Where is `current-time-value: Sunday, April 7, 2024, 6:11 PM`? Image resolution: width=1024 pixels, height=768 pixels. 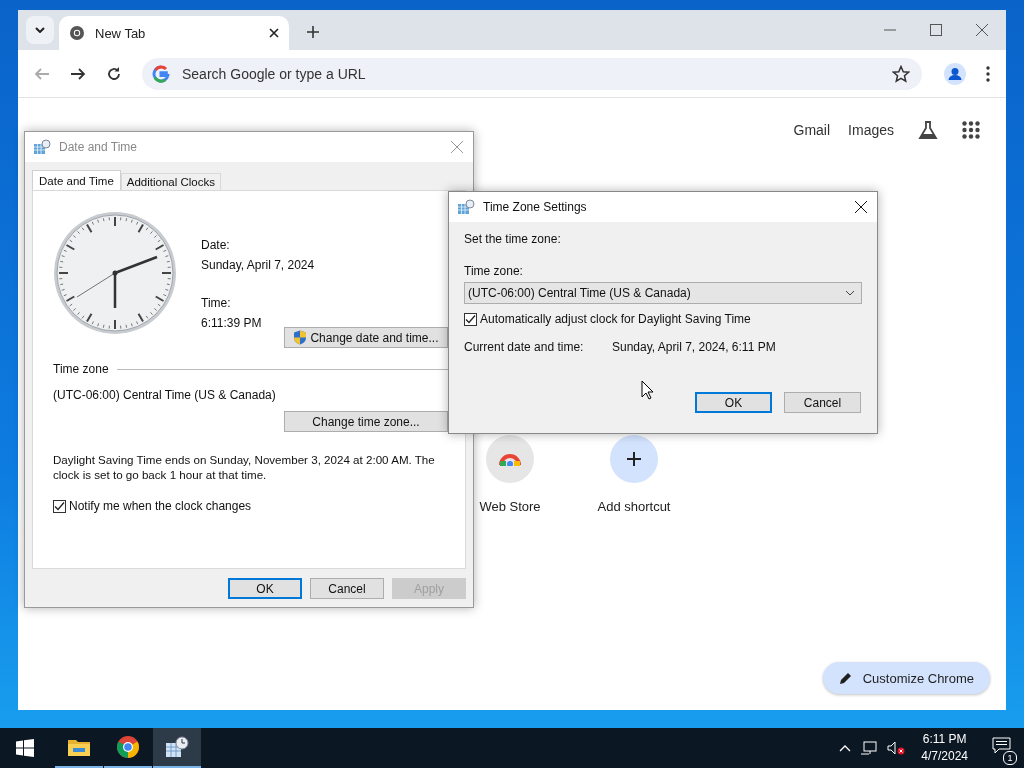
current-time-value: Sunday, April 7, 2024, 6:11 PM is located at coordinates (694, 347).